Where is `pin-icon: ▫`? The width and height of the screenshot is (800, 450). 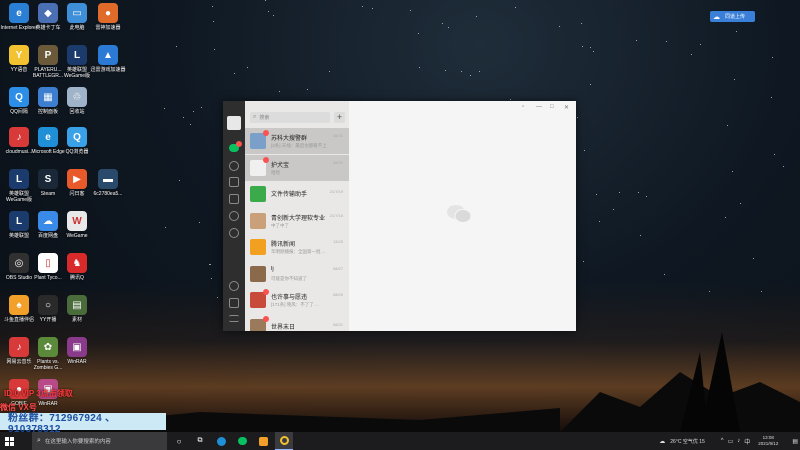
pin-icon: ▫ is located at coordinates (523, 107).